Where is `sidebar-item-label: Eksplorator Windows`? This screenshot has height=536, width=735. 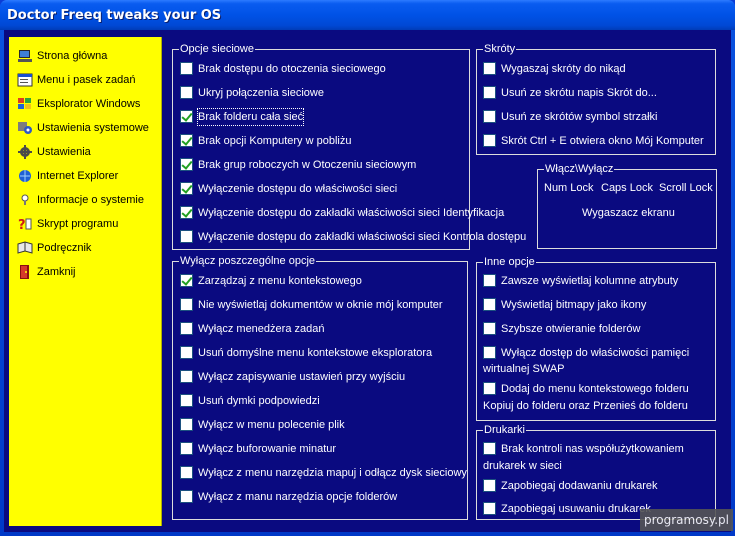 sidebar-item-label: Eksplorator Windows is located at coordinates (89, 104).